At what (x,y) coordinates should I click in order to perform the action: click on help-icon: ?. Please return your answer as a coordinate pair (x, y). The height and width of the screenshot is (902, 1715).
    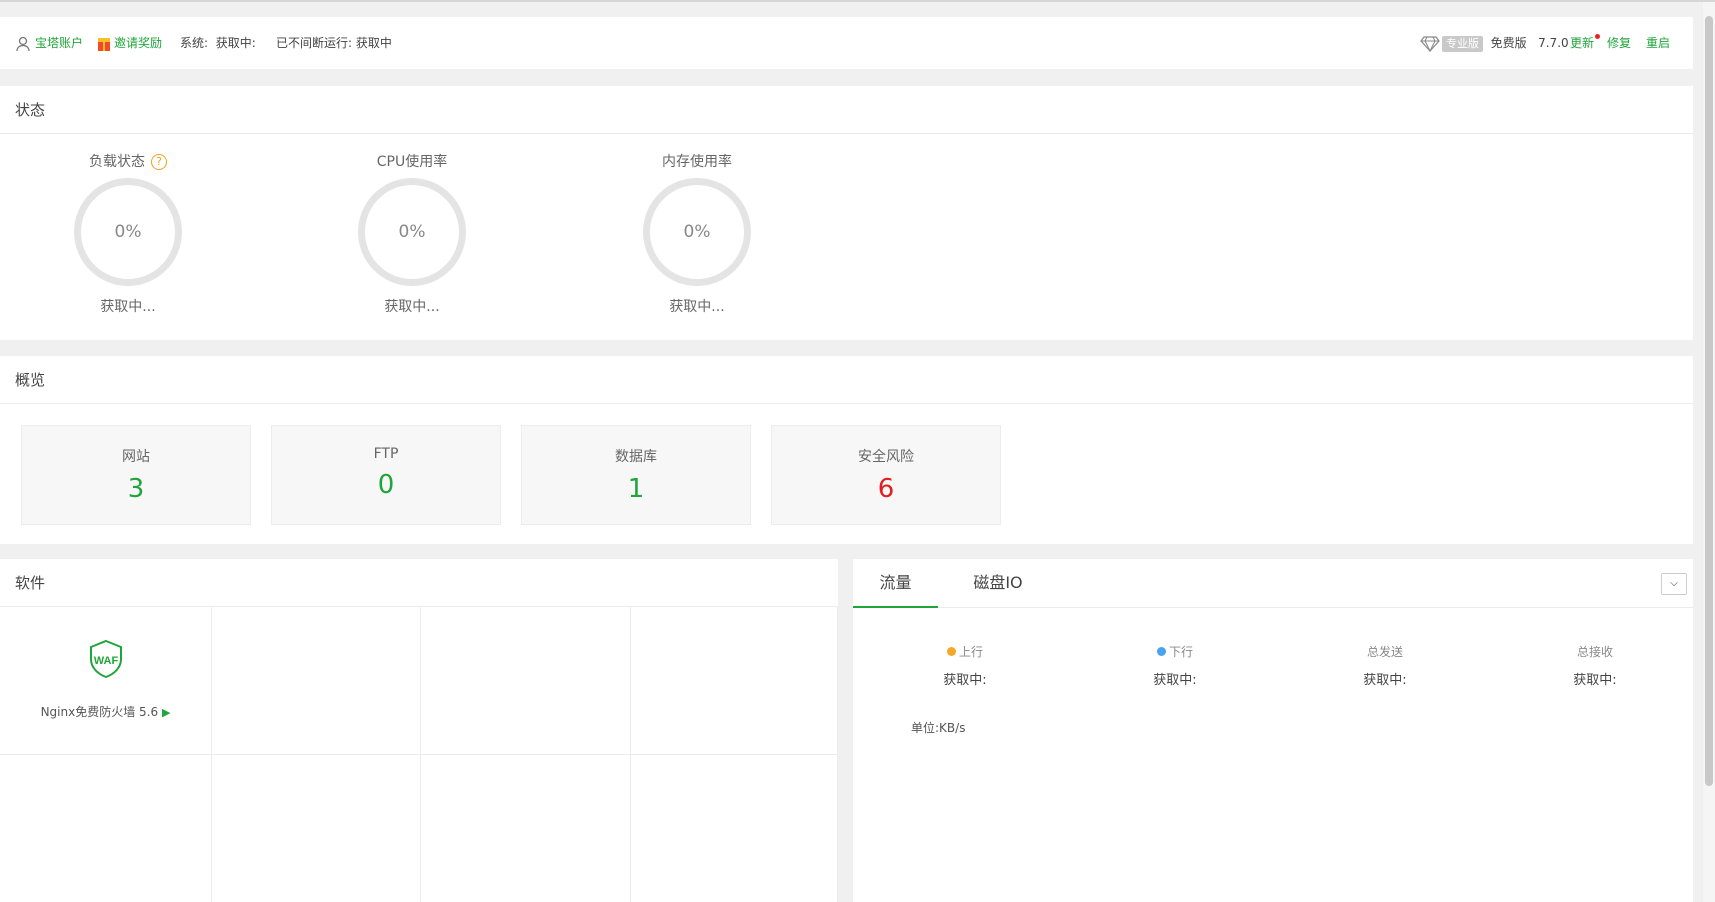
    Looking at the image, I should click on (159, 162).